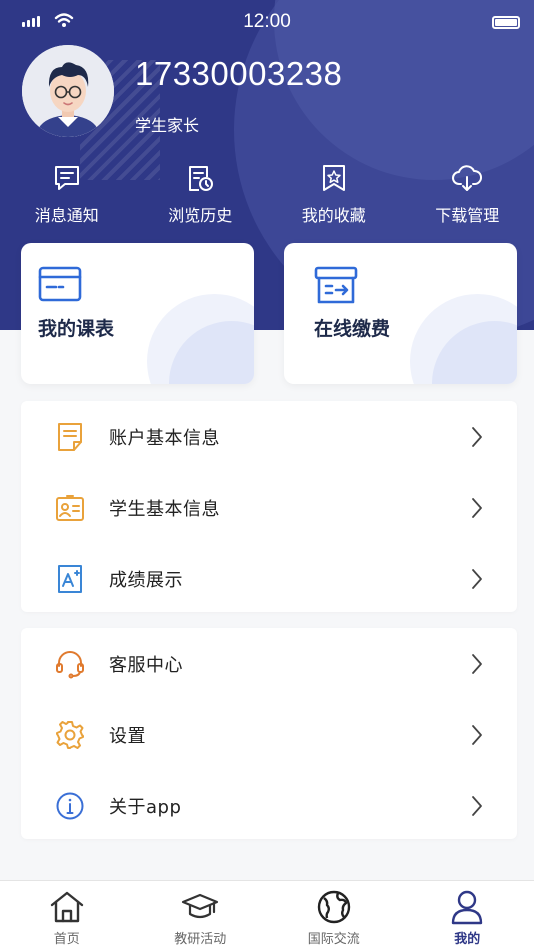 The width and height of the screenshot is (534, 950). Describe the element at coordinates (400, 313) in the screenshot. I see `payment-card: 在线缴费` at that location.